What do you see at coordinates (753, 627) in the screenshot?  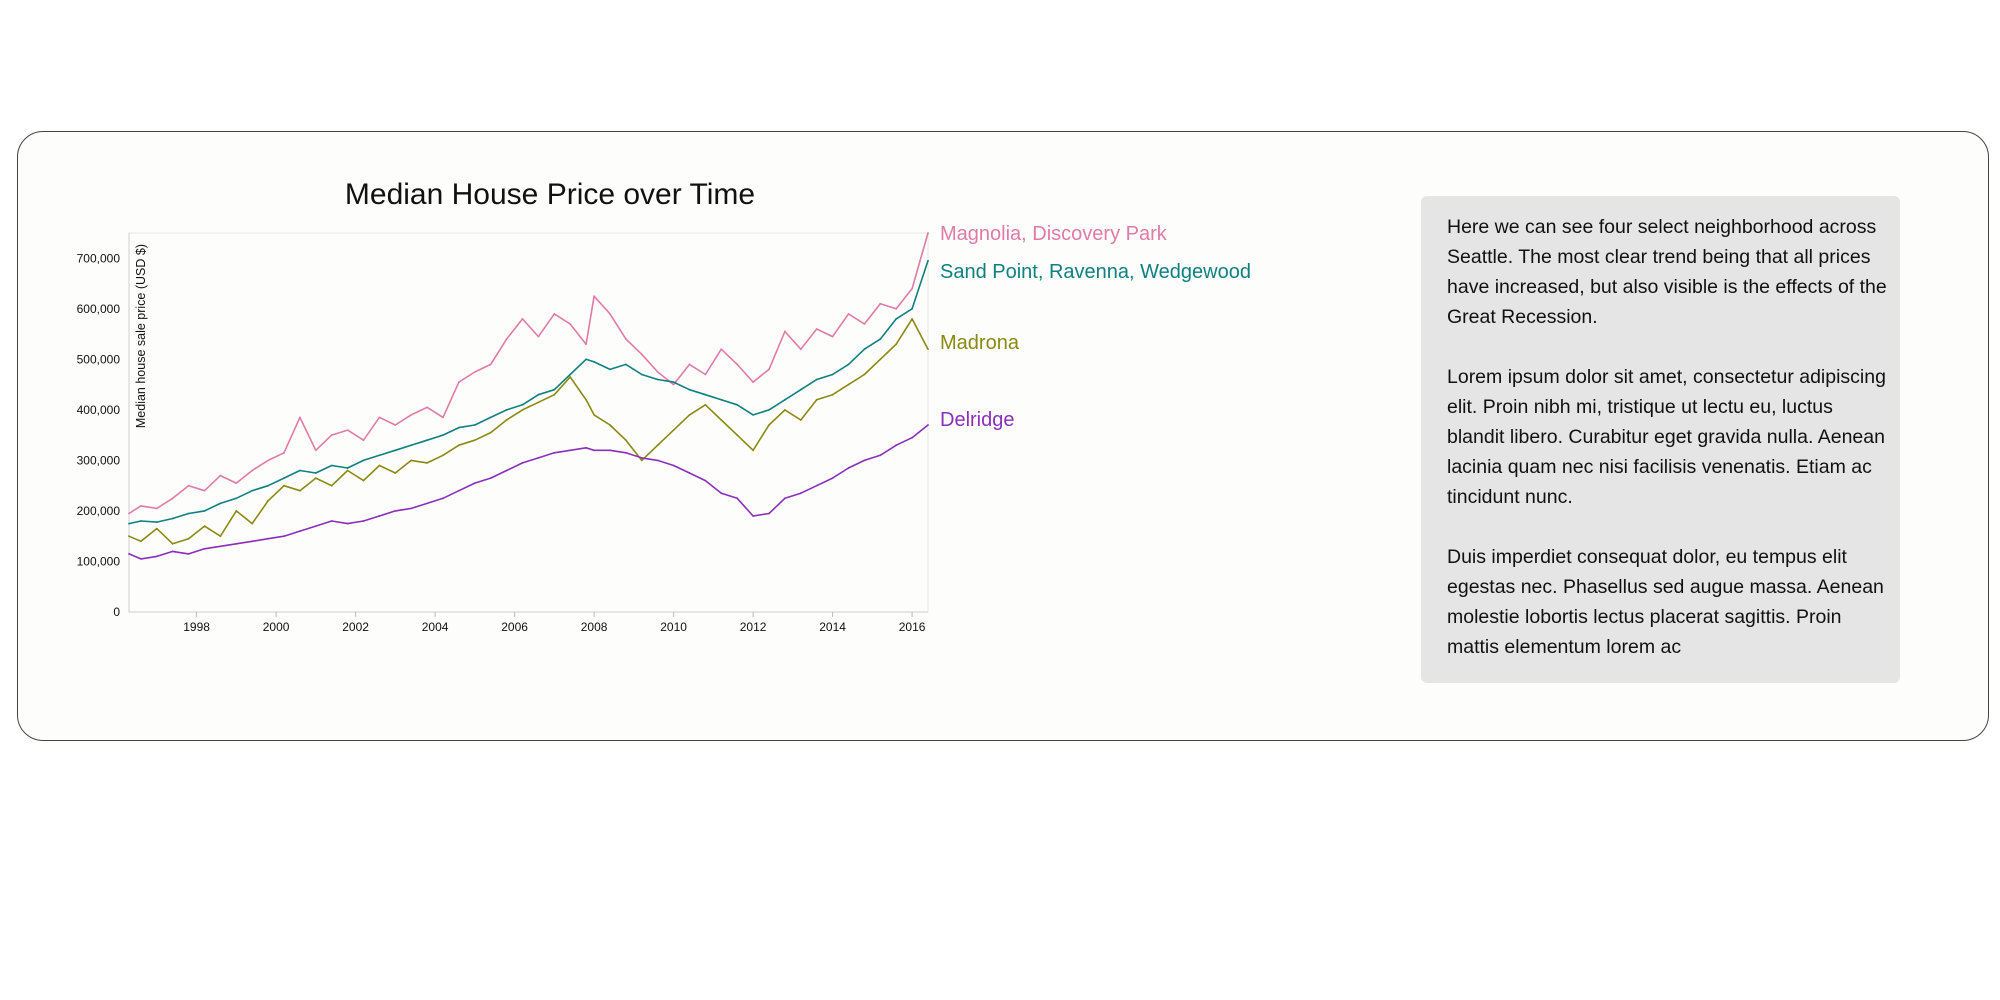 I see `x-tick-label: 2012` at bounding box center [753, 627].